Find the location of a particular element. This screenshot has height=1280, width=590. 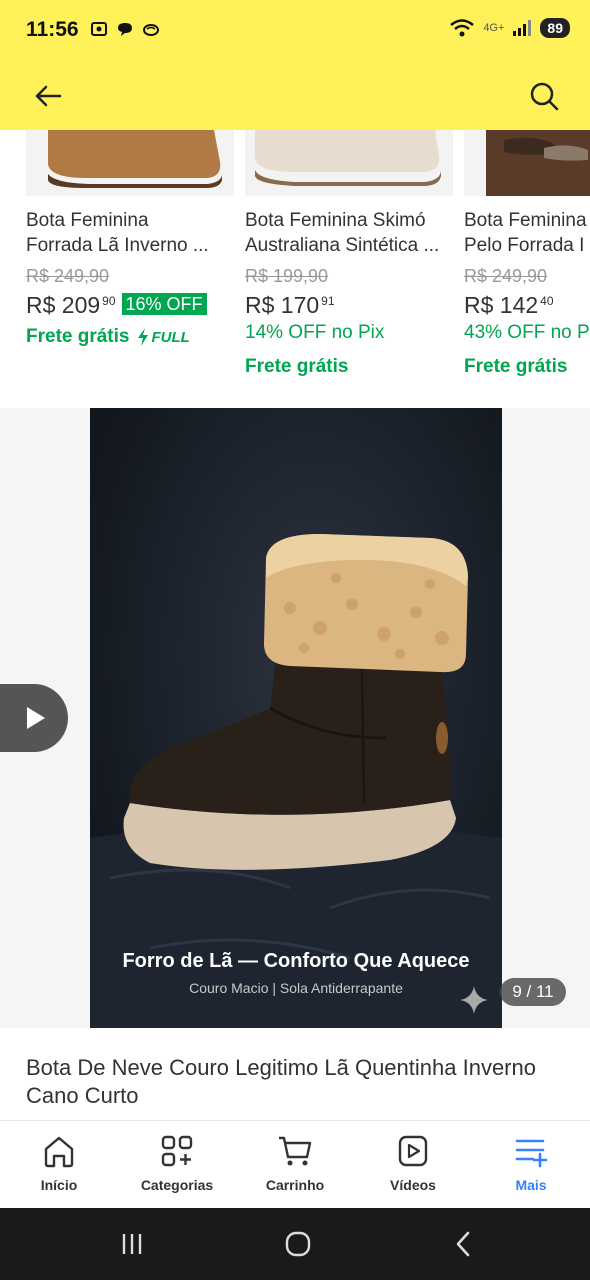

status-notification-icons is located at coordinates (125, 29).